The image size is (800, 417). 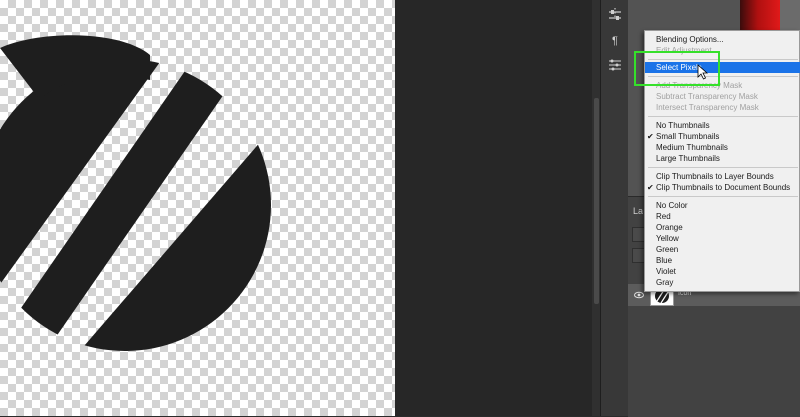 What do you see at coordinates (722, 158) in the screenshot?
I see `menu-item-large-thumbnails: Large Thumbnails` at bounding box center [722, 158].